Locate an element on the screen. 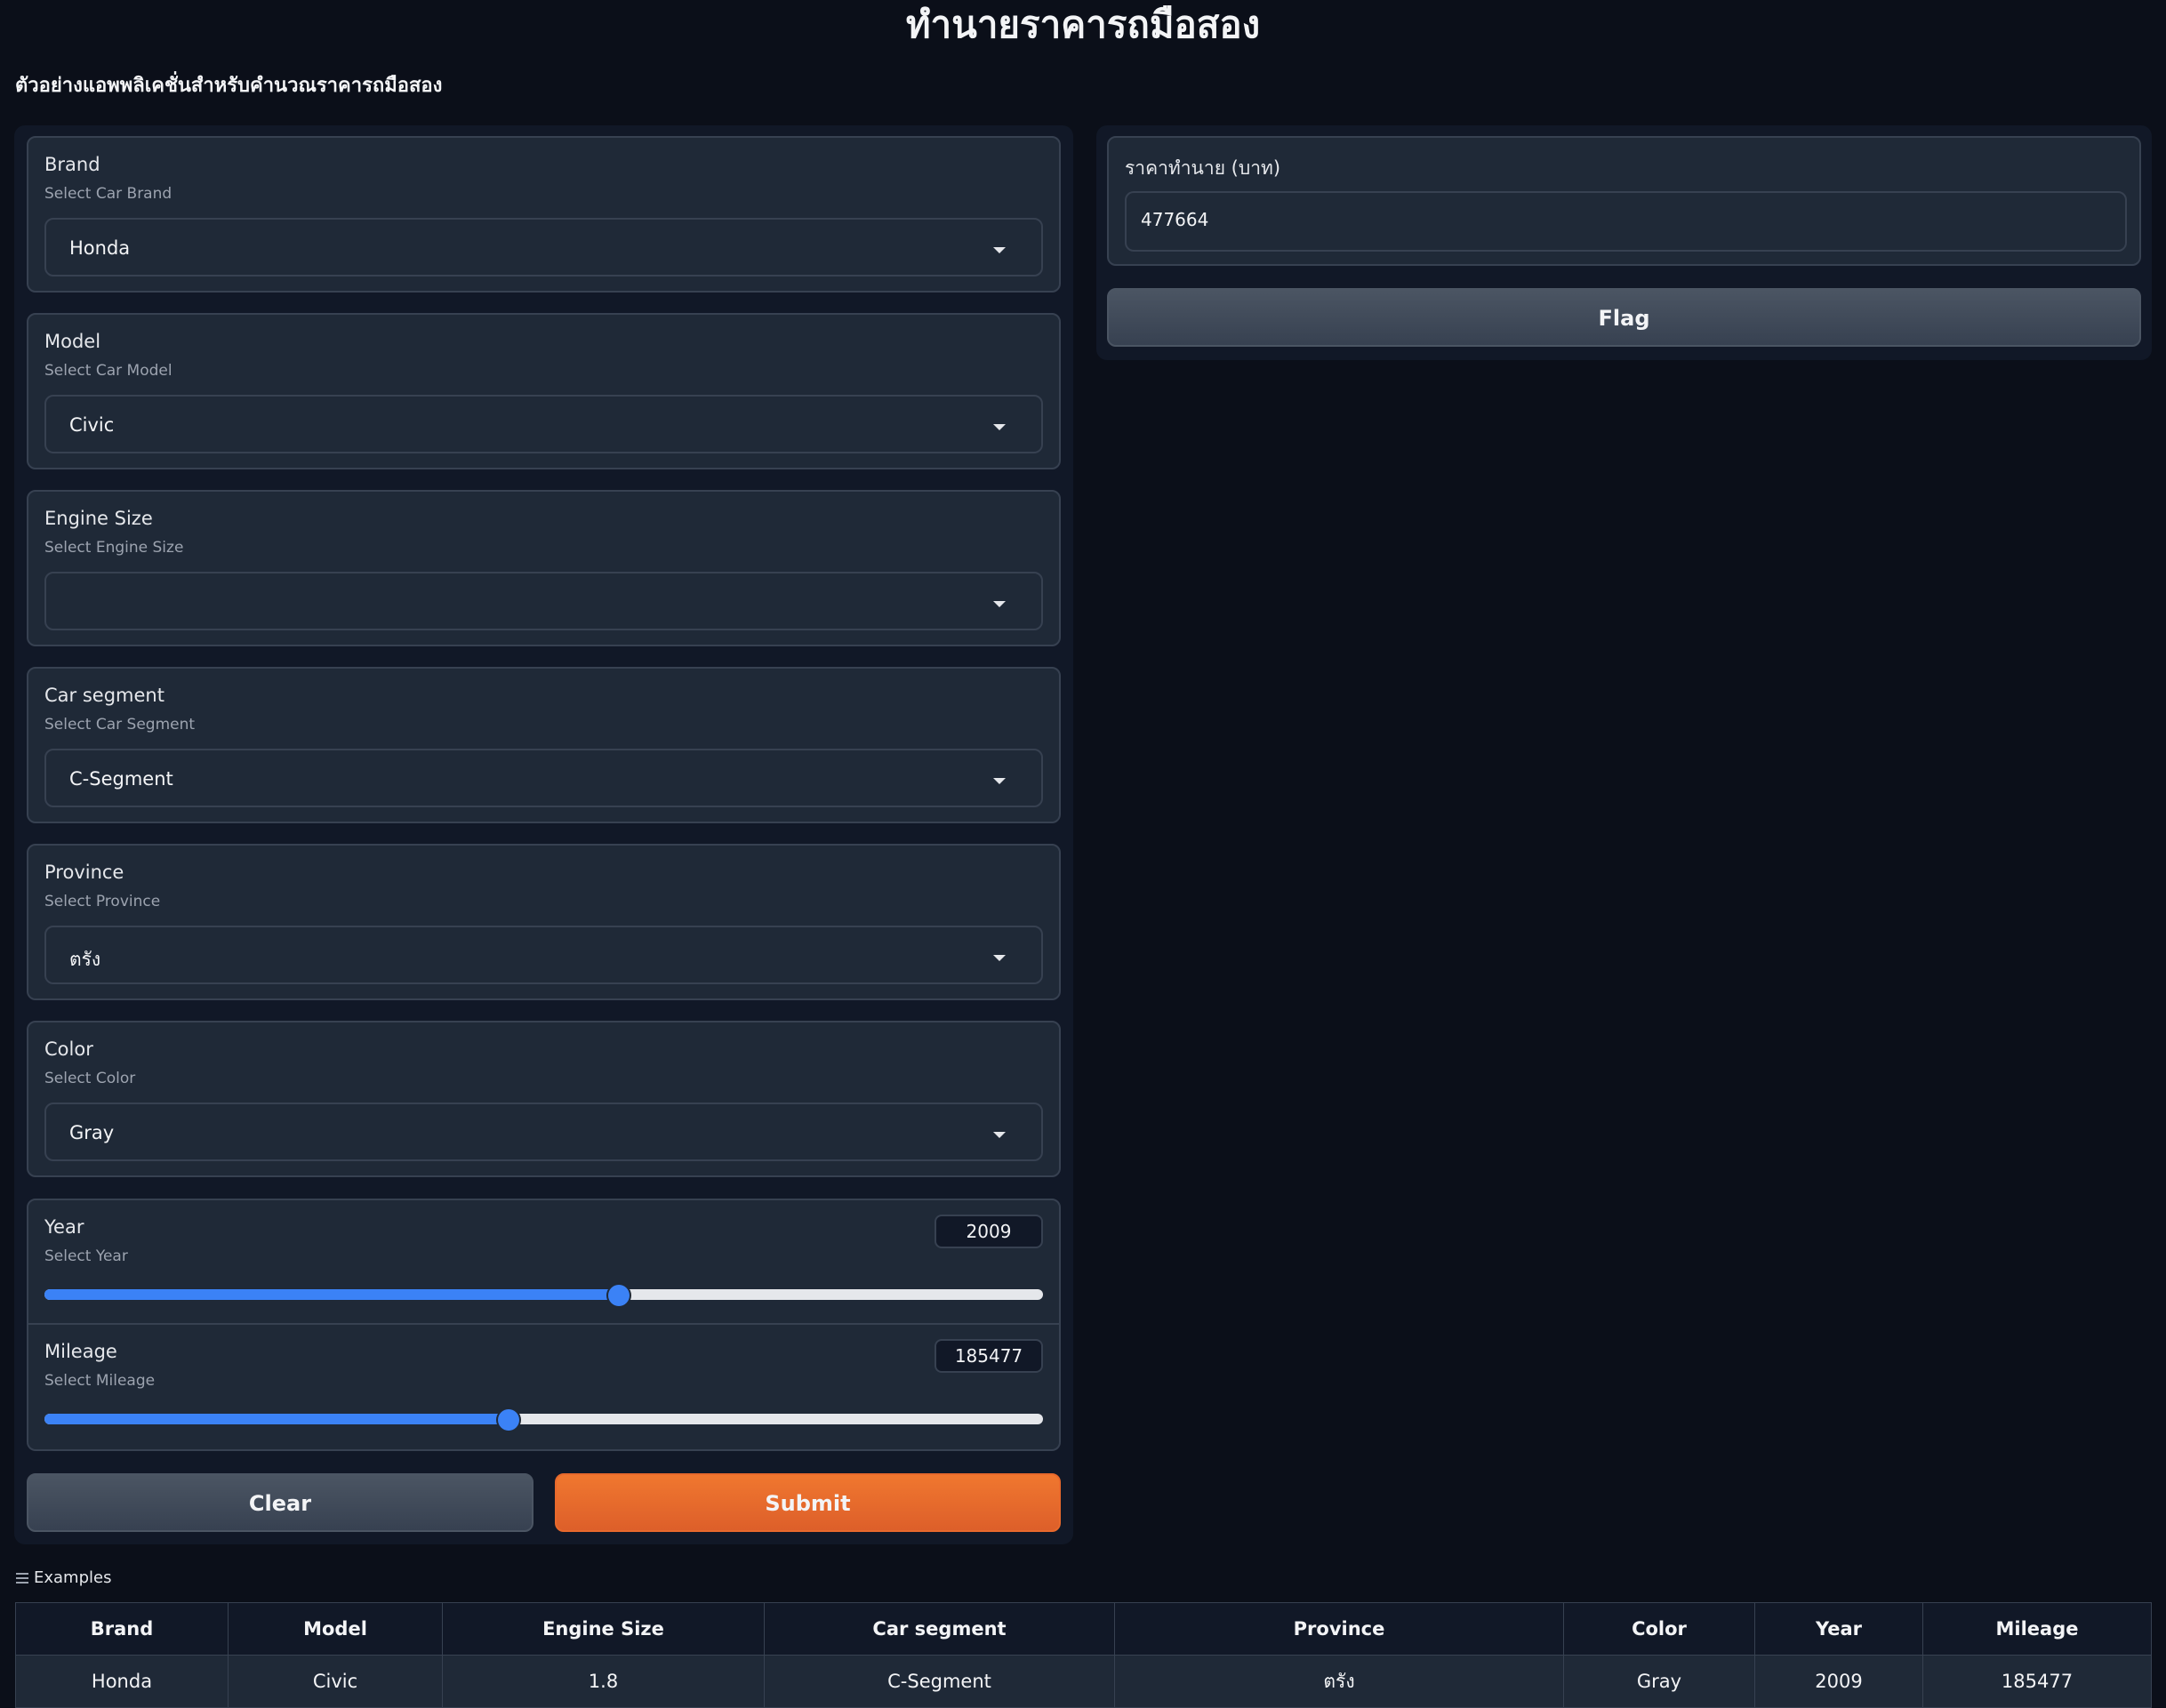  engine-size-label: Engine Size is located at coordinates (98, 518).